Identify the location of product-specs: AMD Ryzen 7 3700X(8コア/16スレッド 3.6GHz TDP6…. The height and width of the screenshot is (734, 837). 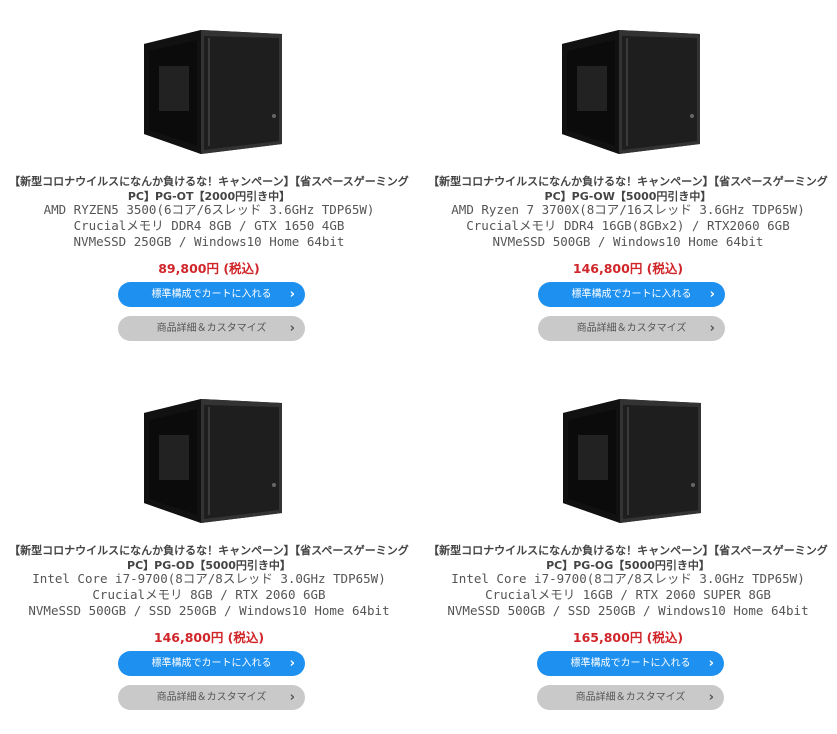
(628, 226).